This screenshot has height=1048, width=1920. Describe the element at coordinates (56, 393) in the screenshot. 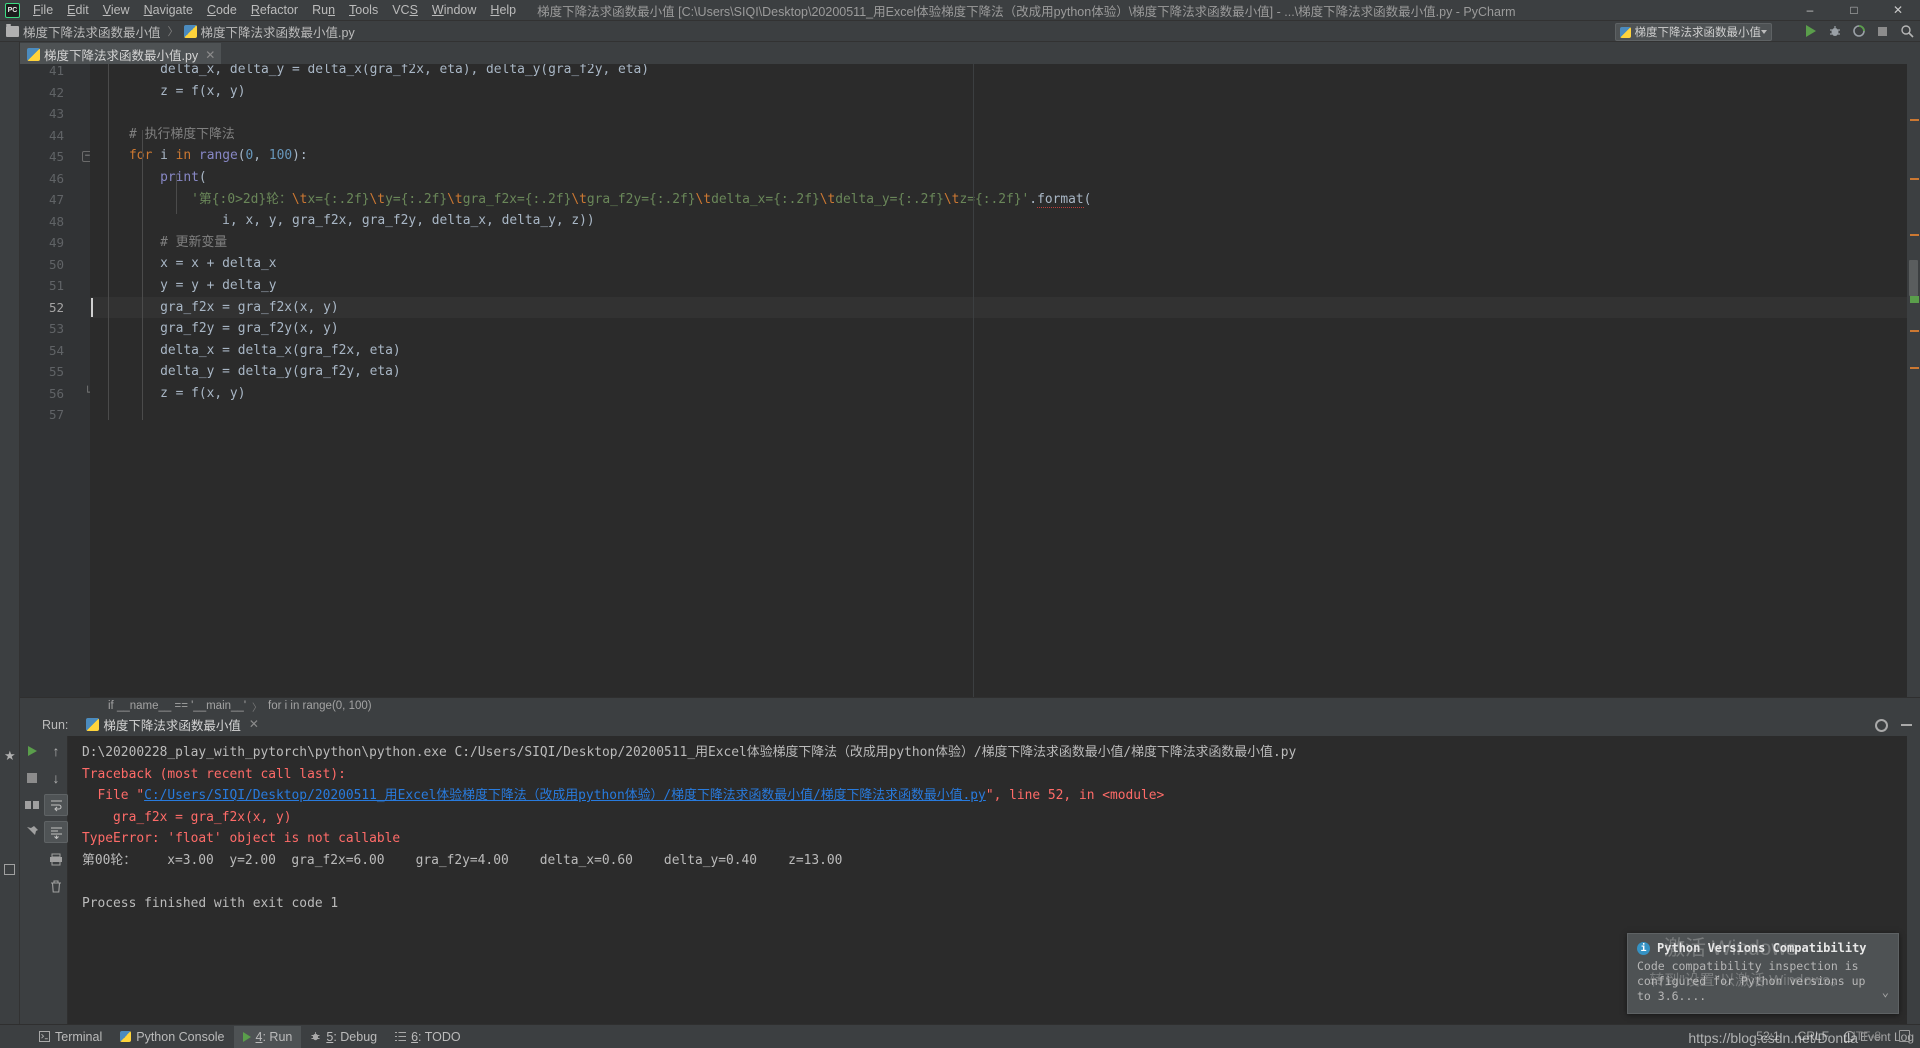

I see `line-number: 56` at that location.